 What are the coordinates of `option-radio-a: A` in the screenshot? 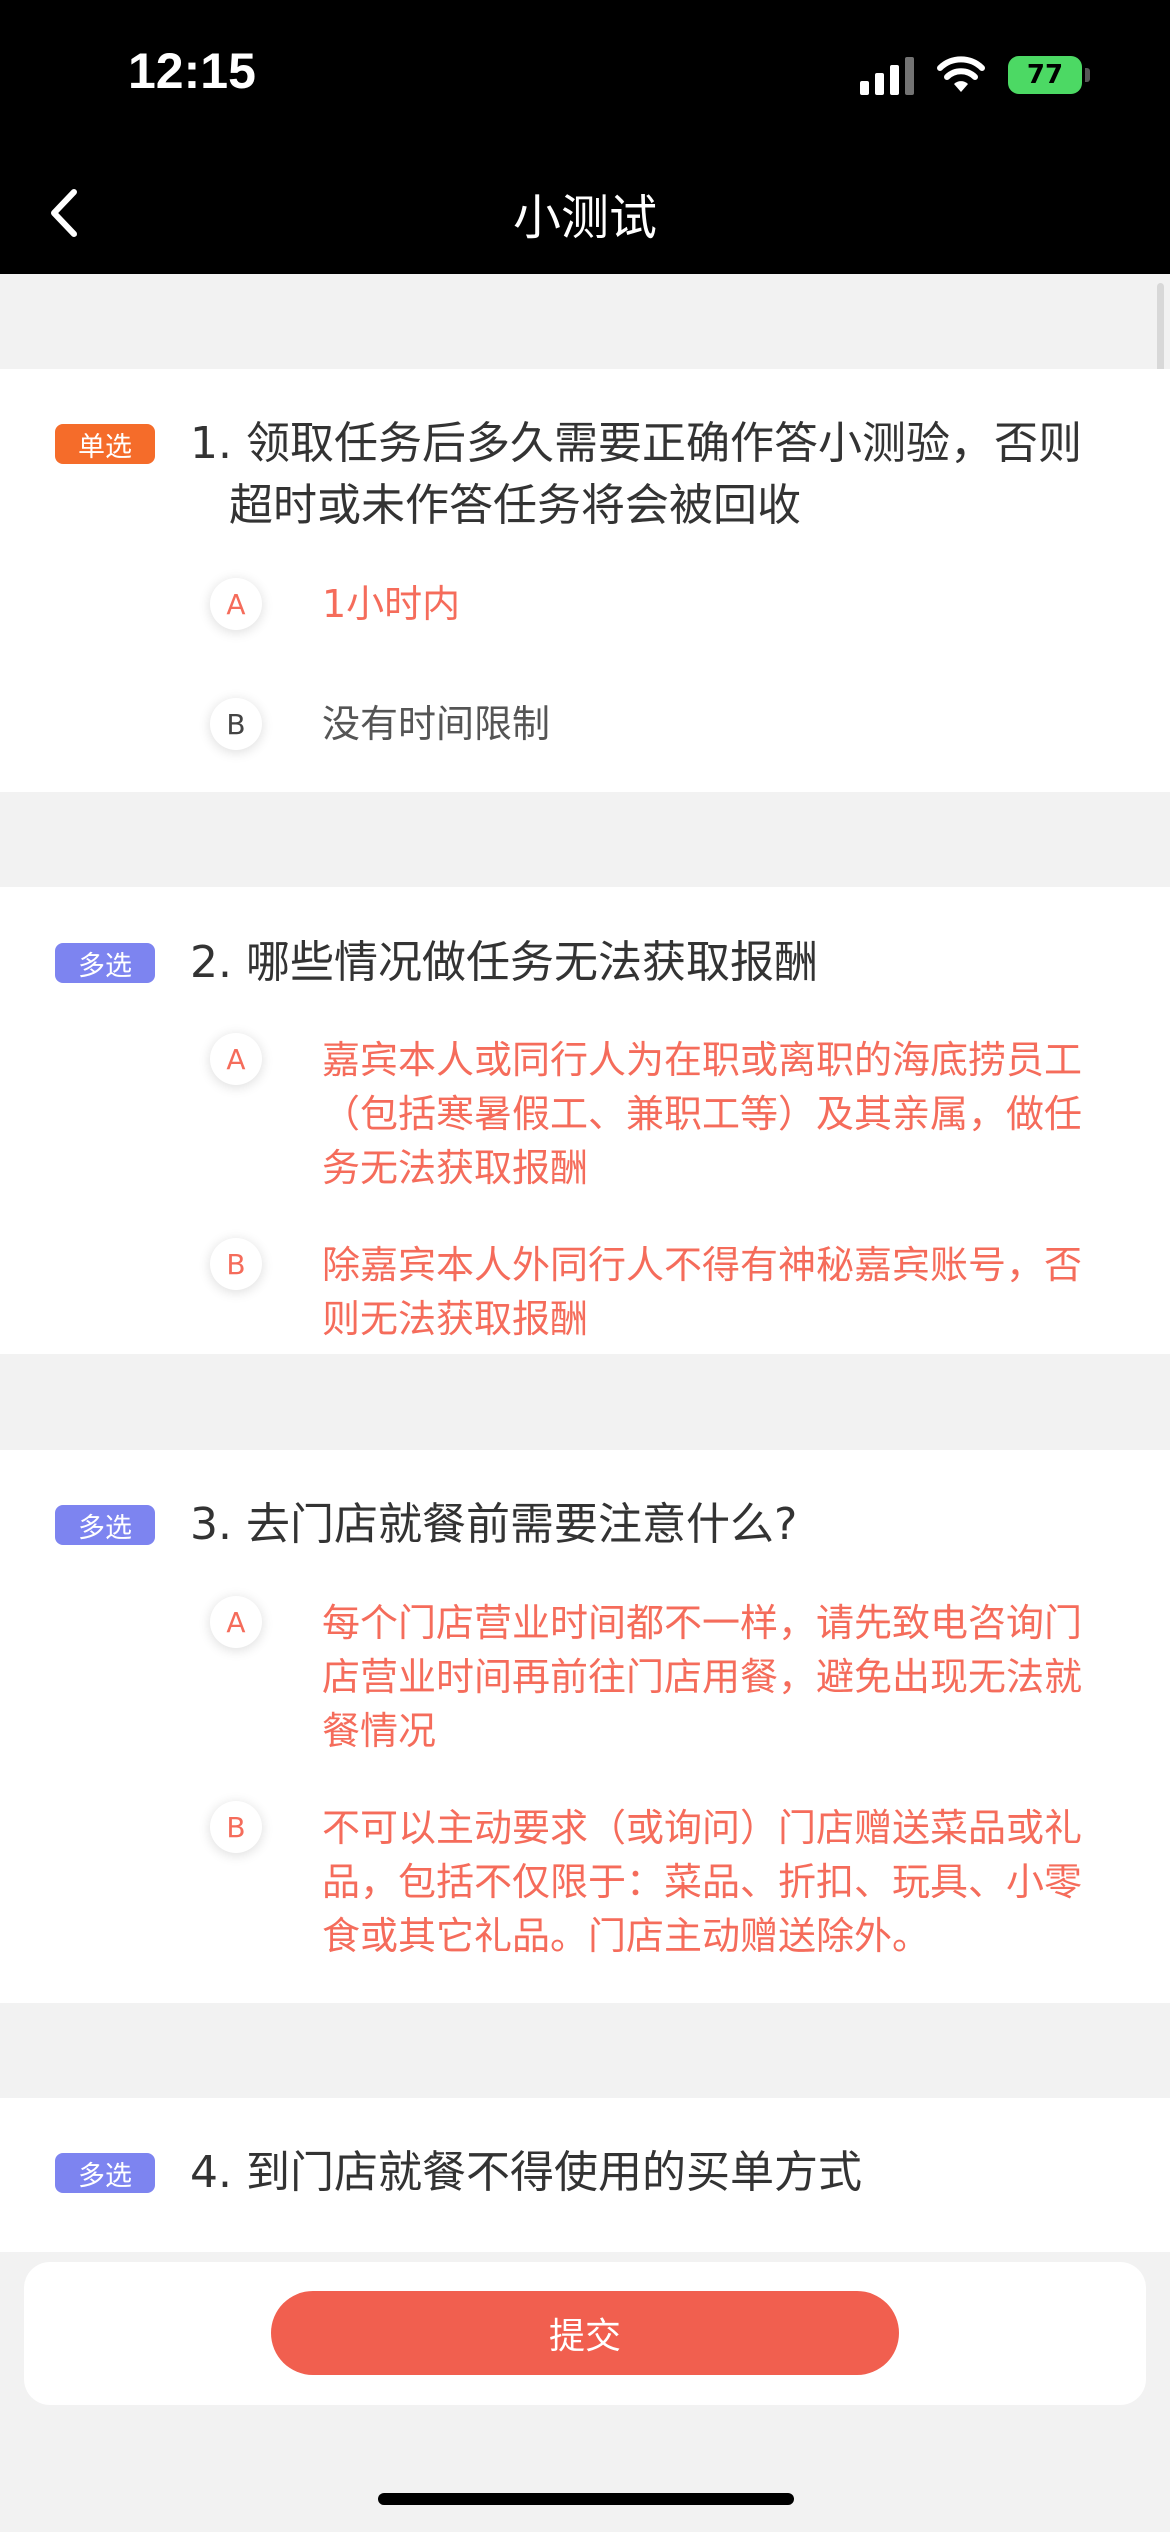 It's located at (236, 604).